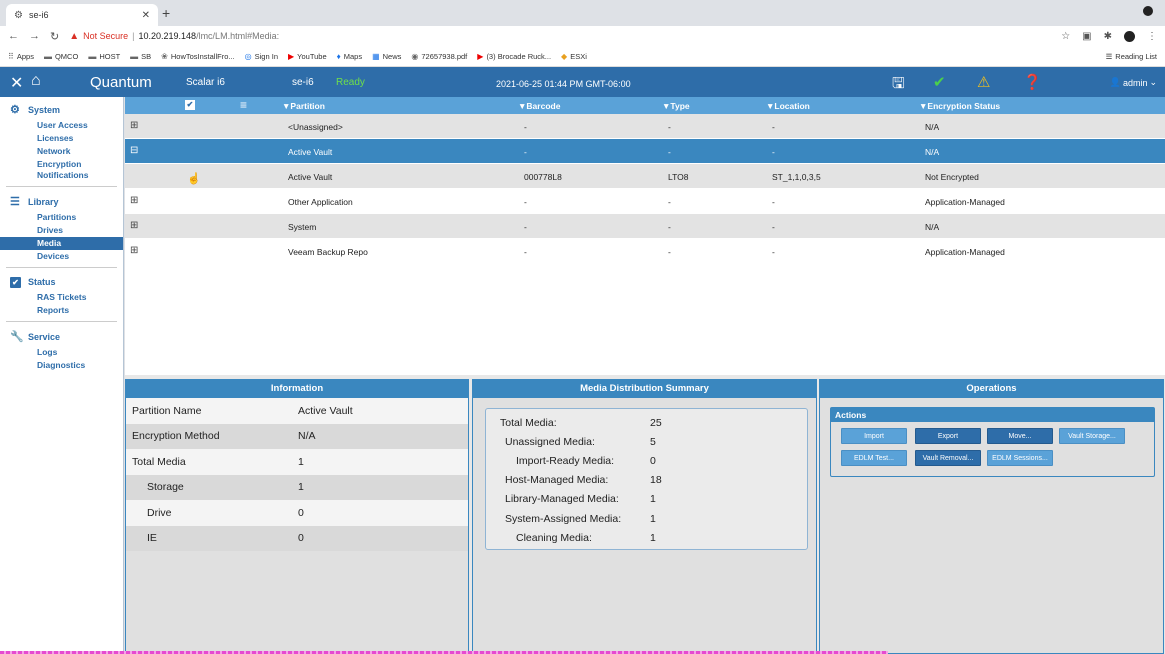 This screenshot has width=1165, height=654. Describe the element at coordinates (61, 230) in the screenshot. I see `sidebar-item-drives: Drives` at that location.